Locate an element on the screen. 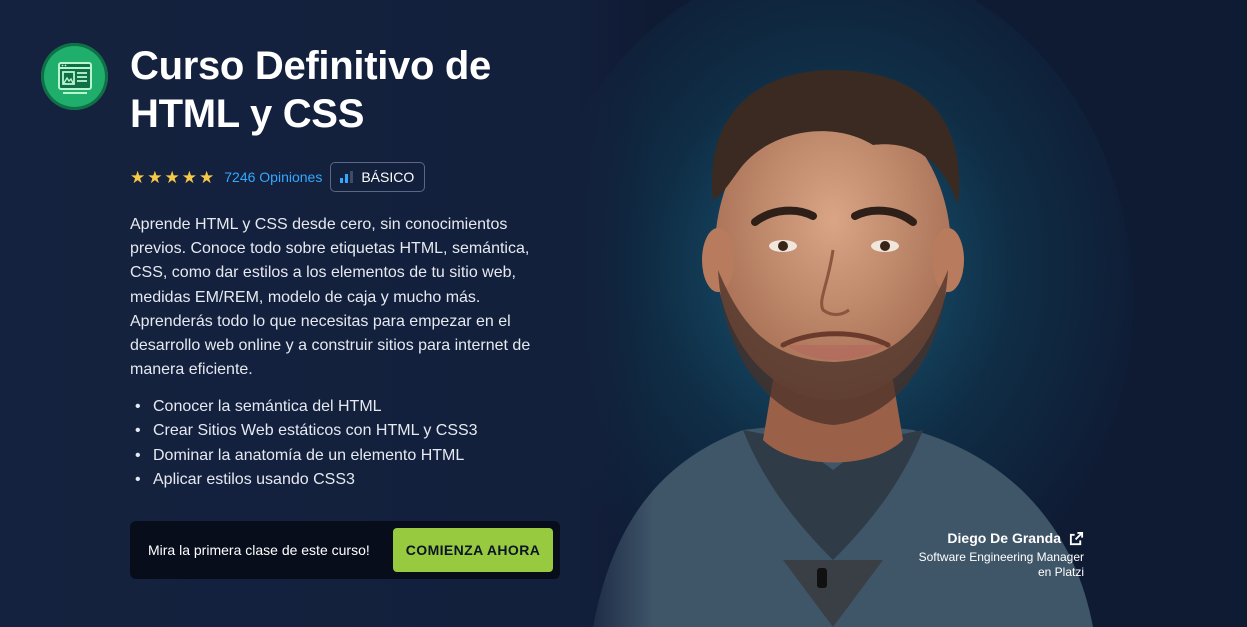 The image size is (1247, 627). reviews-link: 7246 Opiniones is located at coordinates (273, 177).